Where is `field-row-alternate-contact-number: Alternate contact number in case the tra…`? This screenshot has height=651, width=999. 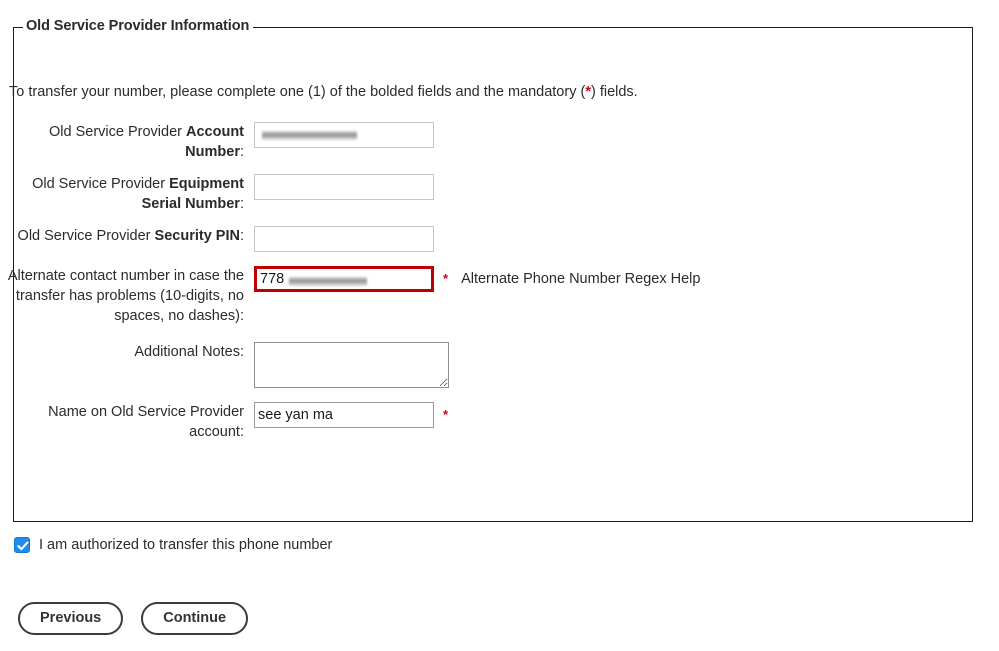
field-row-alternate-contact-number: Alternate contact number in case the tra… is located at coordinates (499, 296).